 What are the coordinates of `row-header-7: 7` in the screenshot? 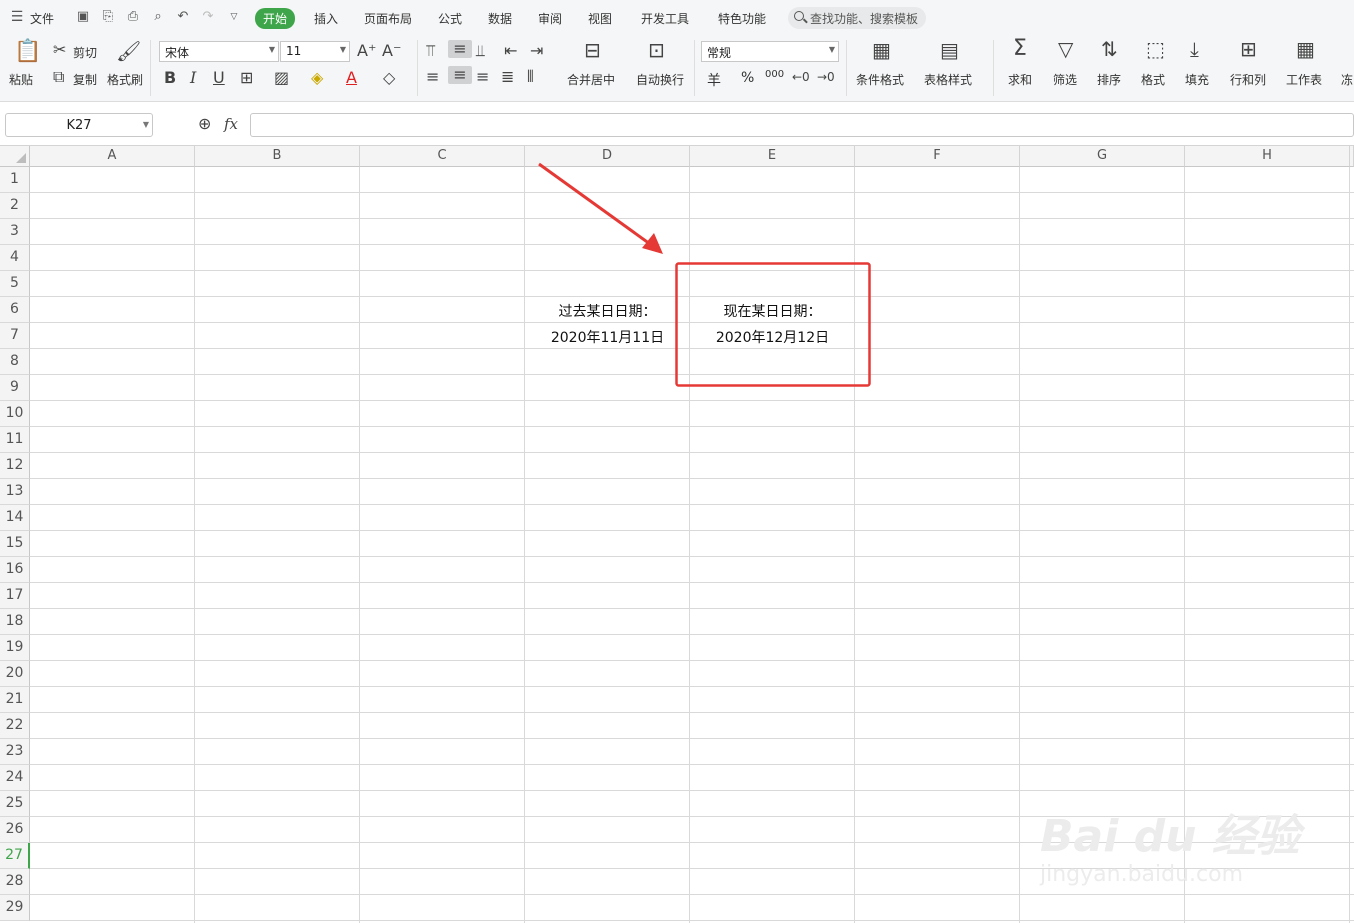 It's located at (15, 336).